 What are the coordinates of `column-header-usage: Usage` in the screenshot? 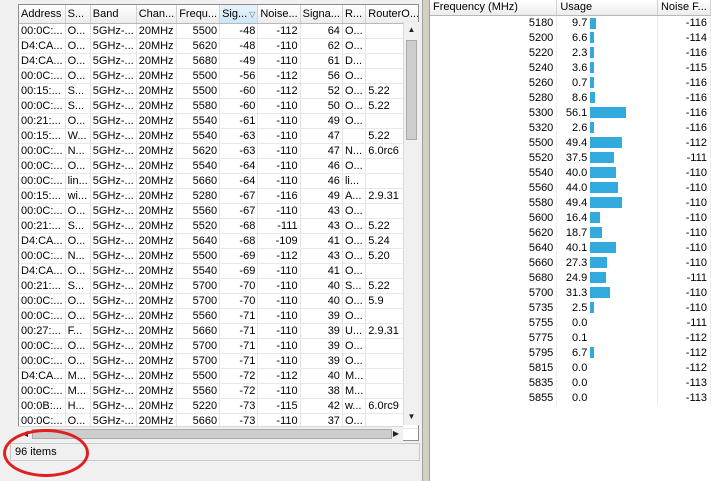 It's located at (607, 8).